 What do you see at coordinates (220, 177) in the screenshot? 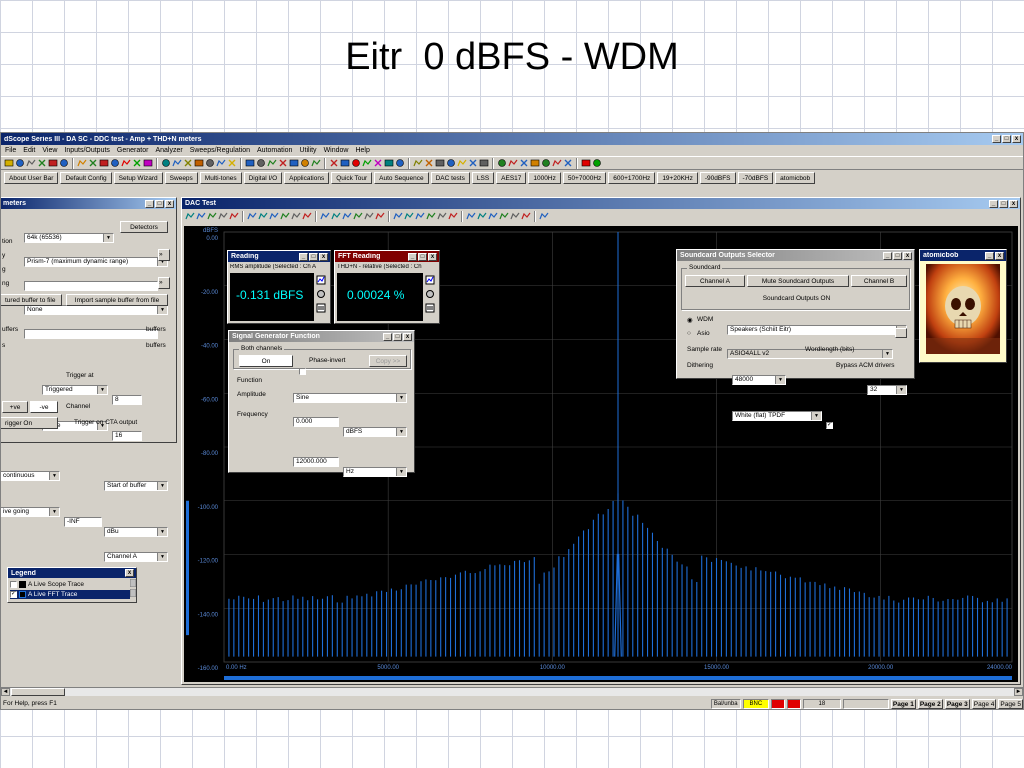
I see `multi-tones-button: Multi-tones` at bounding box center [220, 177].